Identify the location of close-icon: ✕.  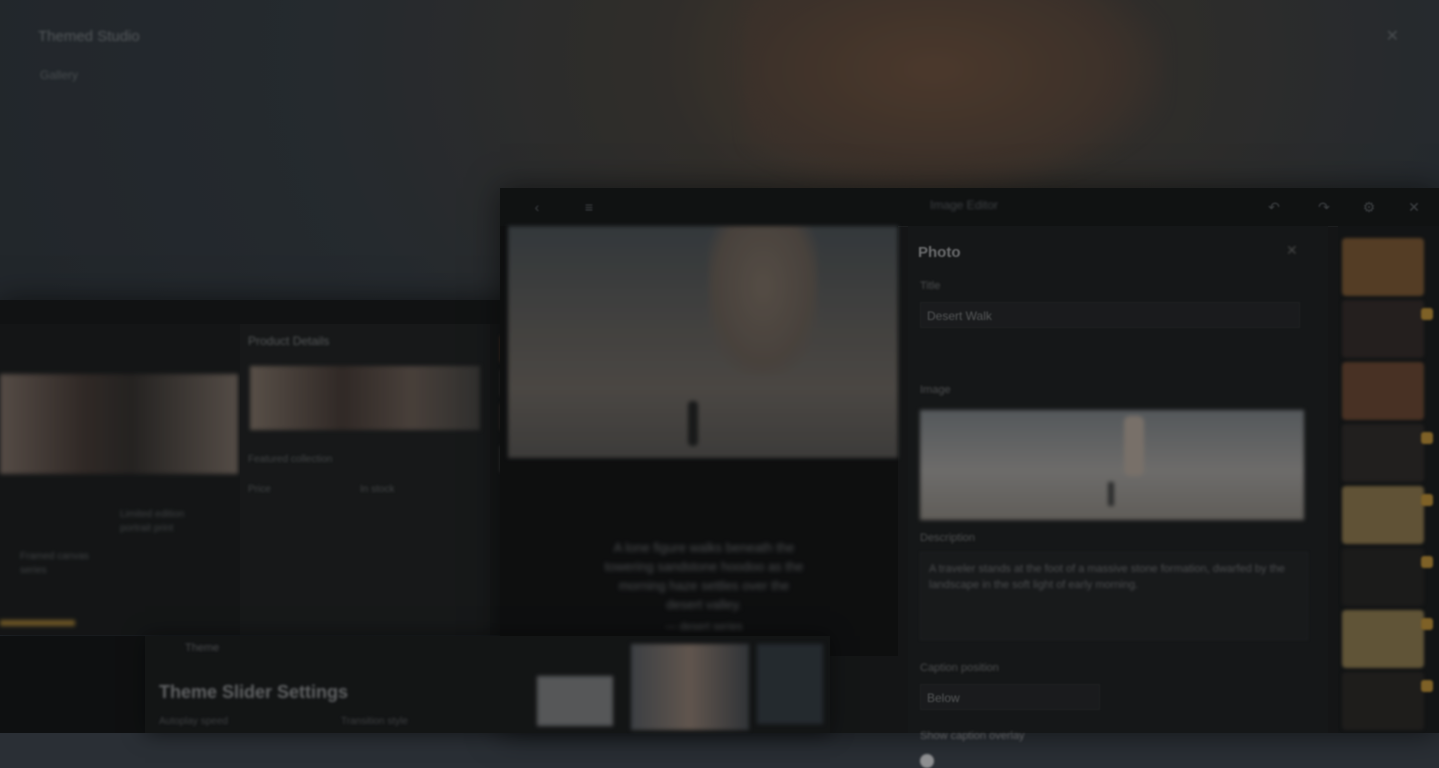
(1392, 36).